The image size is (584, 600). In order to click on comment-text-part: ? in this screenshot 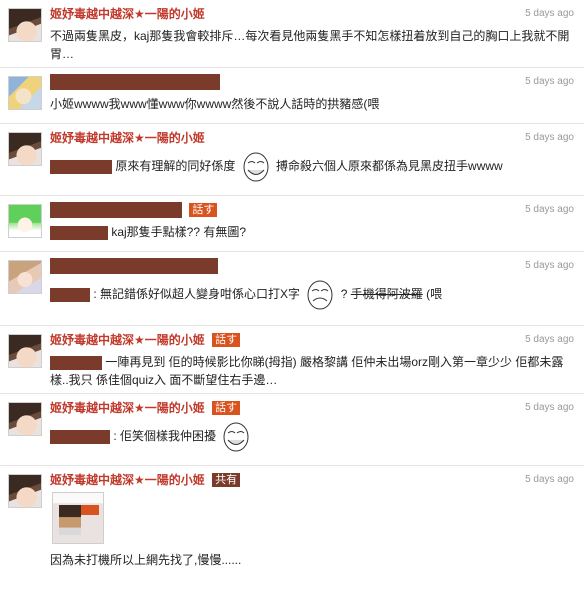, I will do `click(345, 294)`.